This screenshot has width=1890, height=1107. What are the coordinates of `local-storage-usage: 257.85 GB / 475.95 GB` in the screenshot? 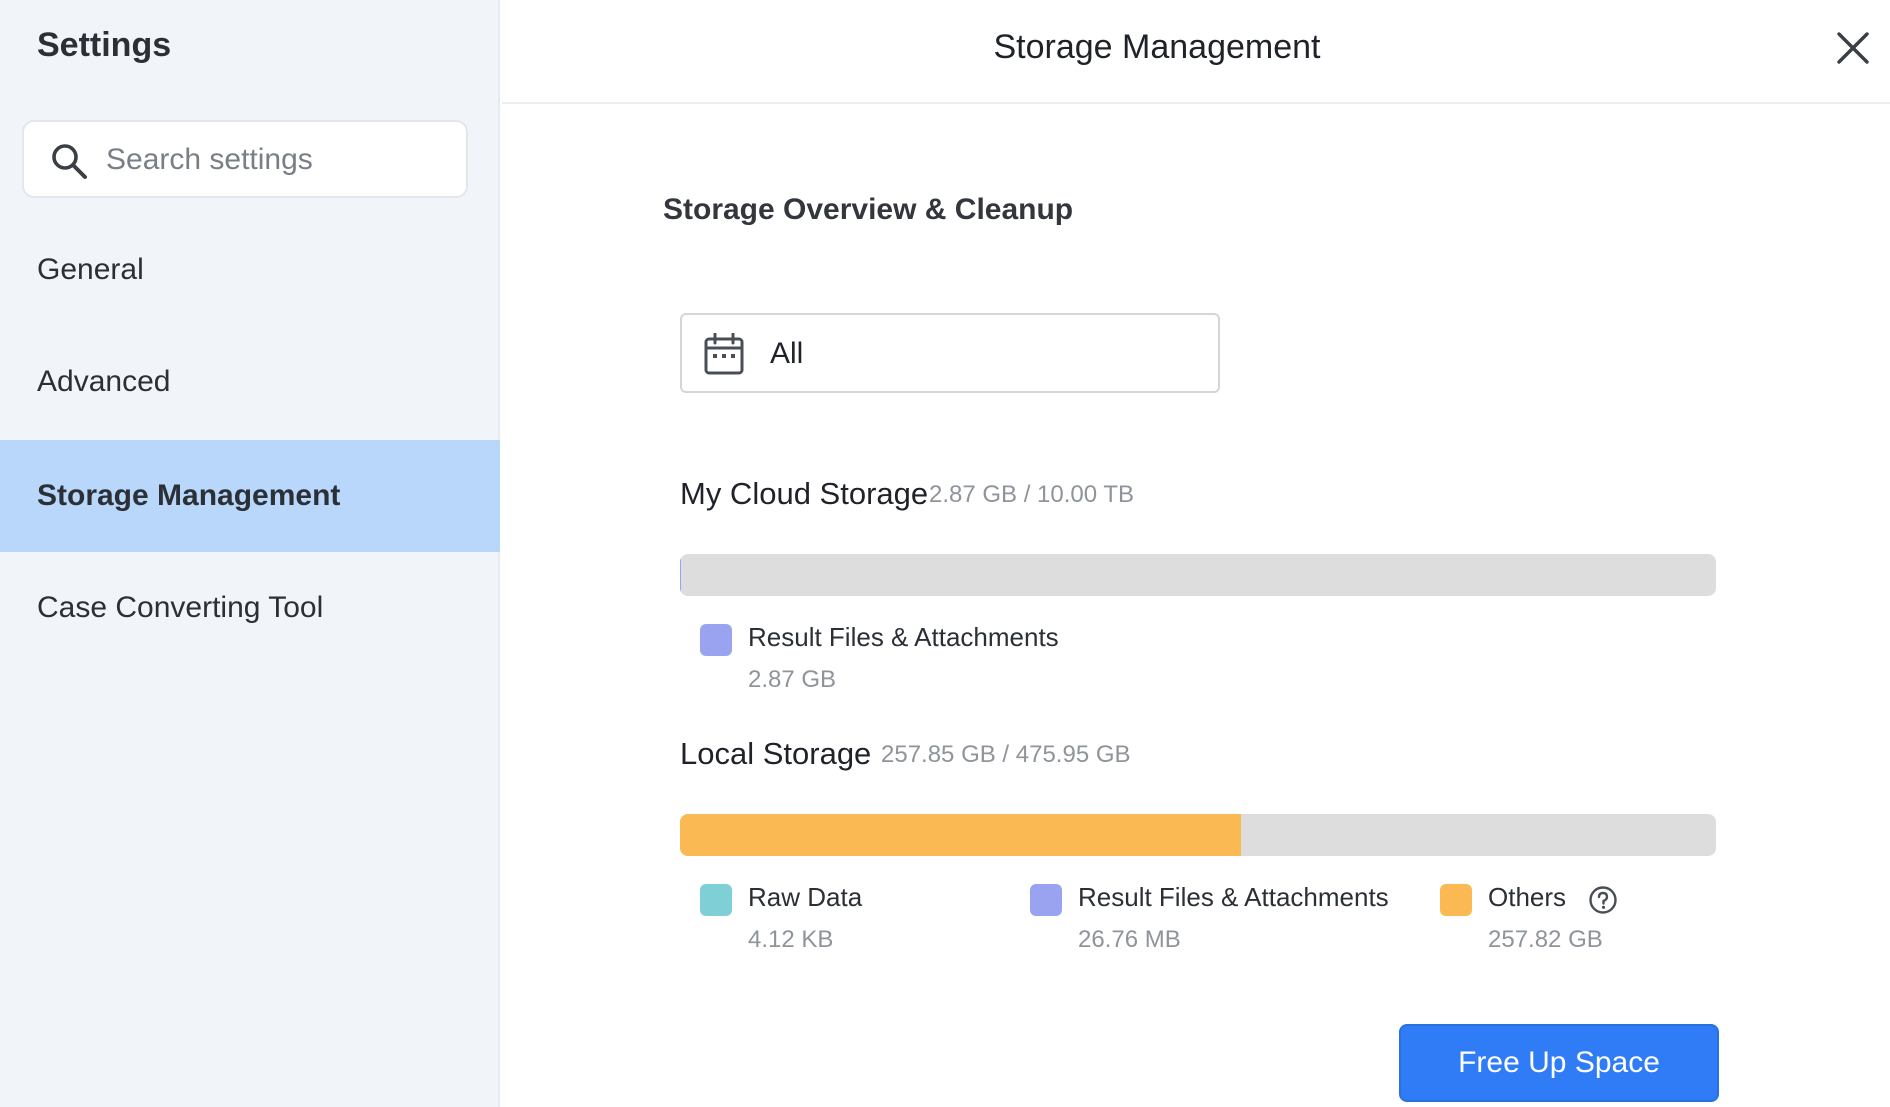 It's located at (1006, 754).